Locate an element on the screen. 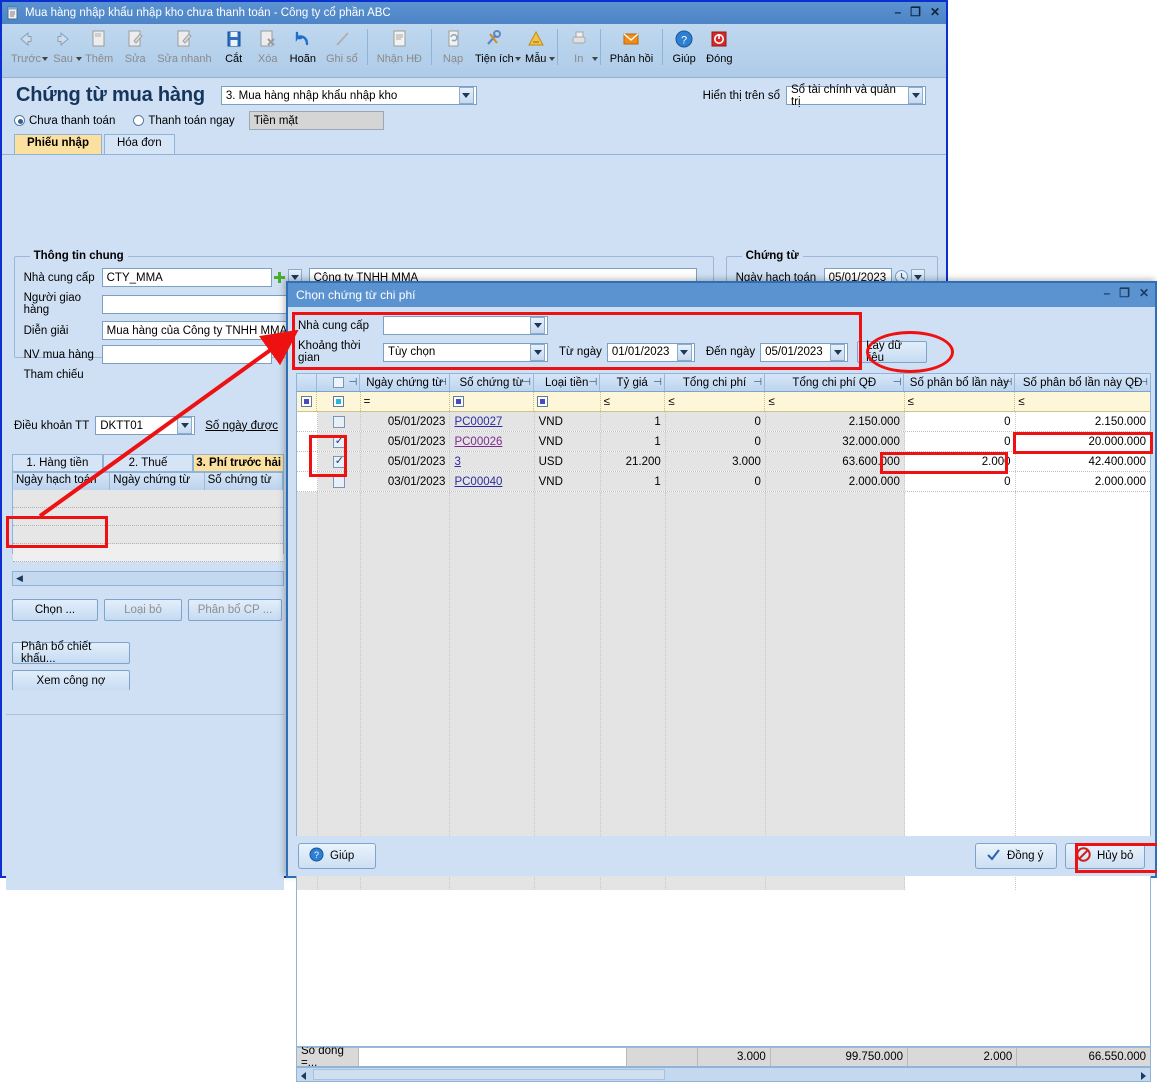  cell-so-phan-bo-lan-nay-qd: 2.000.000 is located at coordinates (1083, 481).